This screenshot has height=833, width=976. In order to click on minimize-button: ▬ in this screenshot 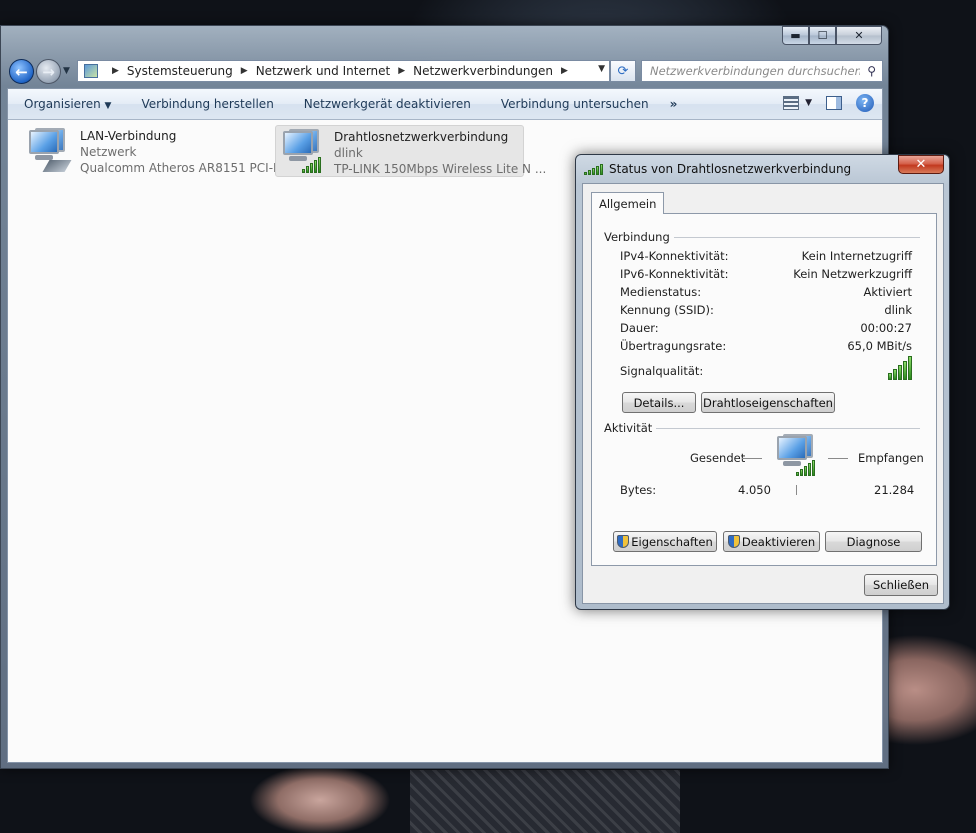, I will do `click(795, 35)`.